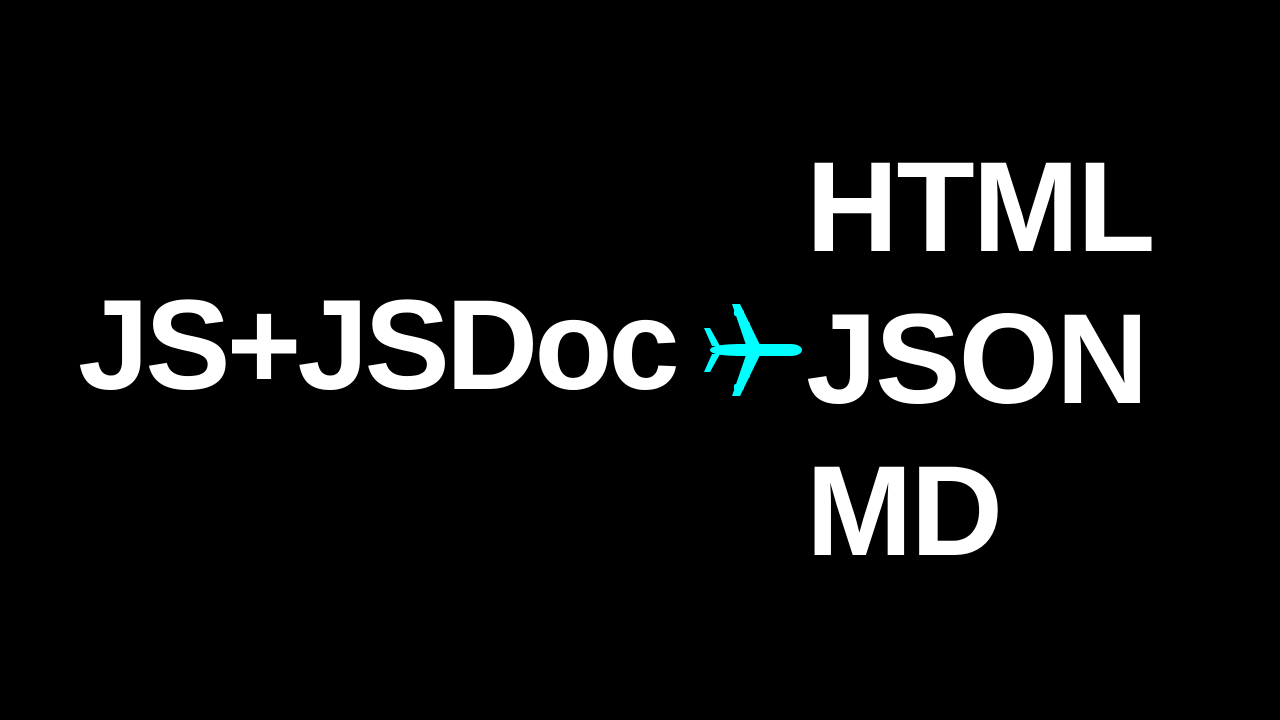 This screenshot has height=720, width=1280. I want to click on airplane-fuselage, so click(756, 350).